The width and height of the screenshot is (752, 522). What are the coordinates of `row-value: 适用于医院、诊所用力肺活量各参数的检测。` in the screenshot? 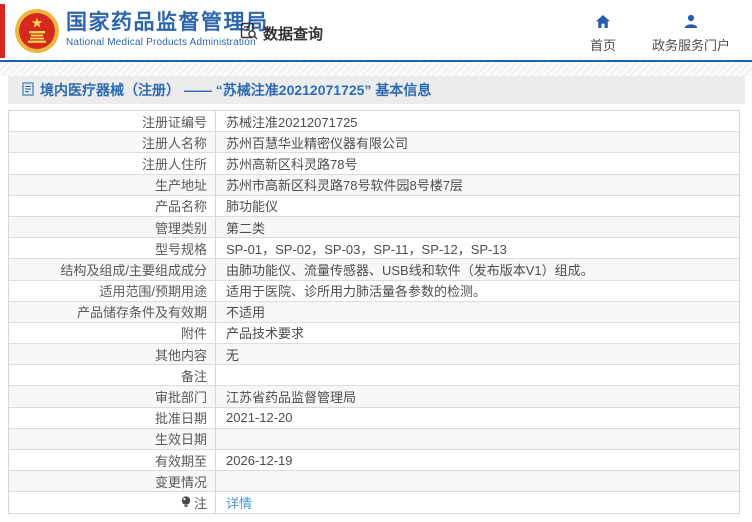 It's located at (356, 292).